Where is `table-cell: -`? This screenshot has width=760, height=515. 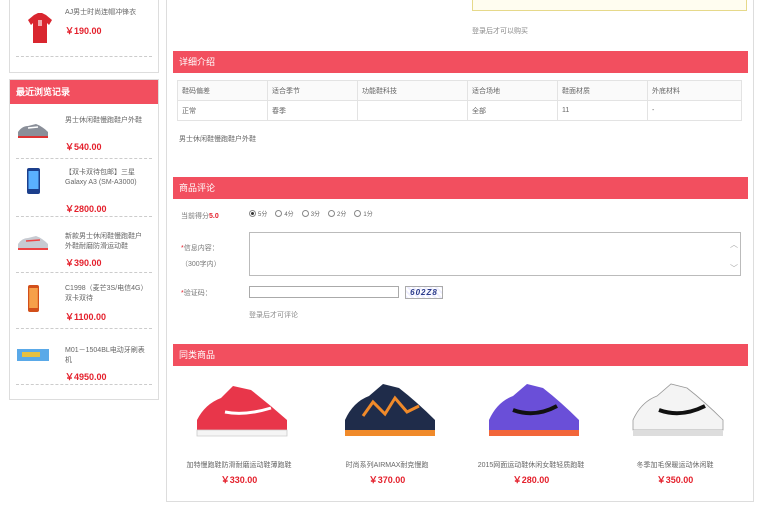
table-cell: - is located at coordinates (694, 110).